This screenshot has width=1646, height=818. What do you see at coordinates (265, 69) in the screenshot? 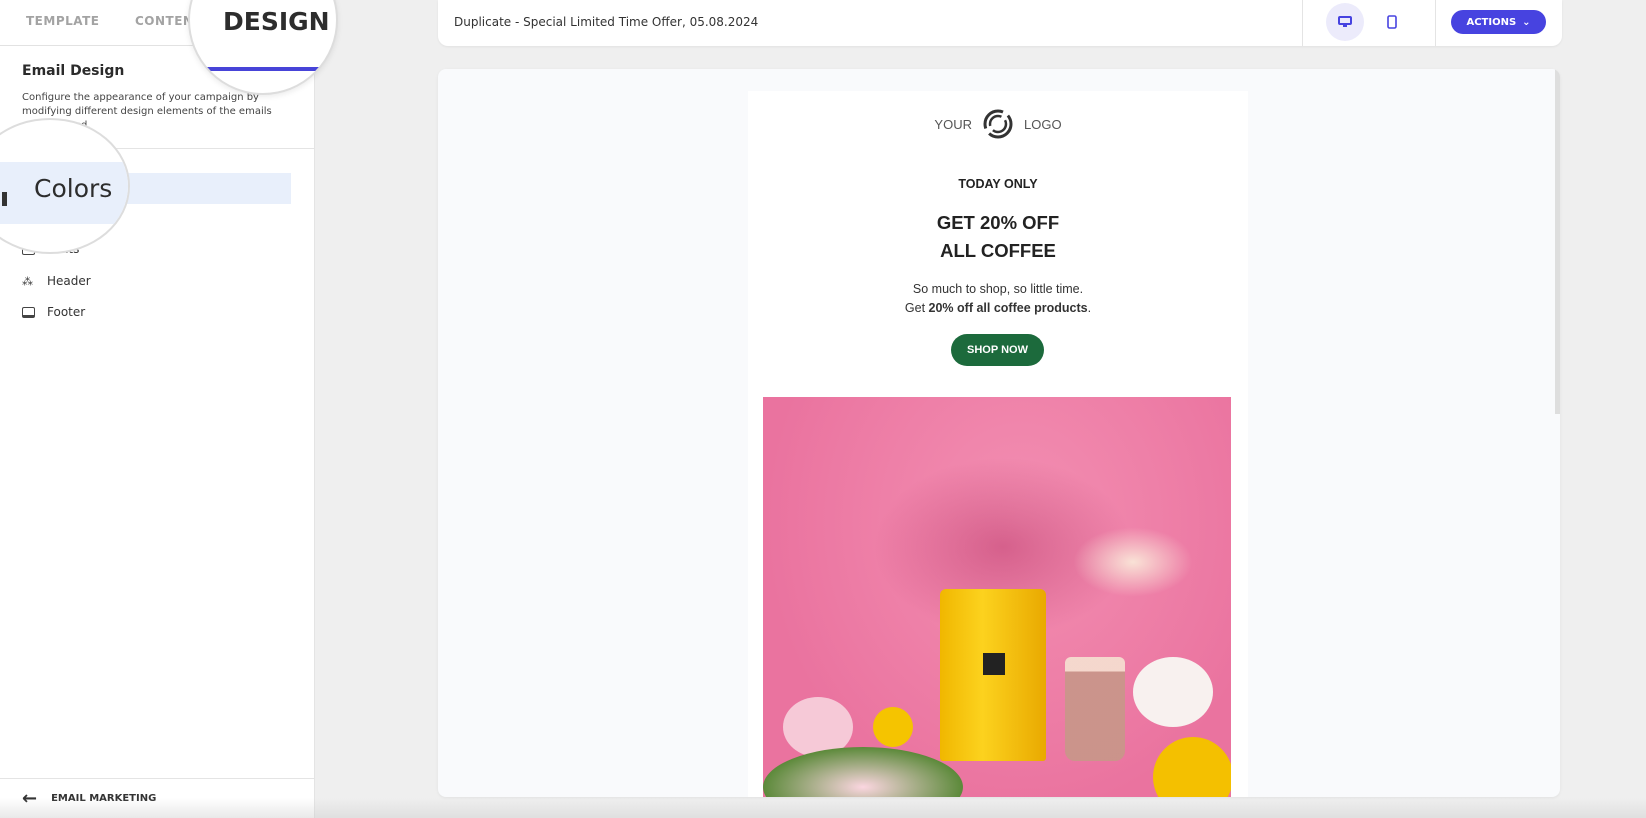
I see `active-tab-indicator` at bounding box center [265, 69].